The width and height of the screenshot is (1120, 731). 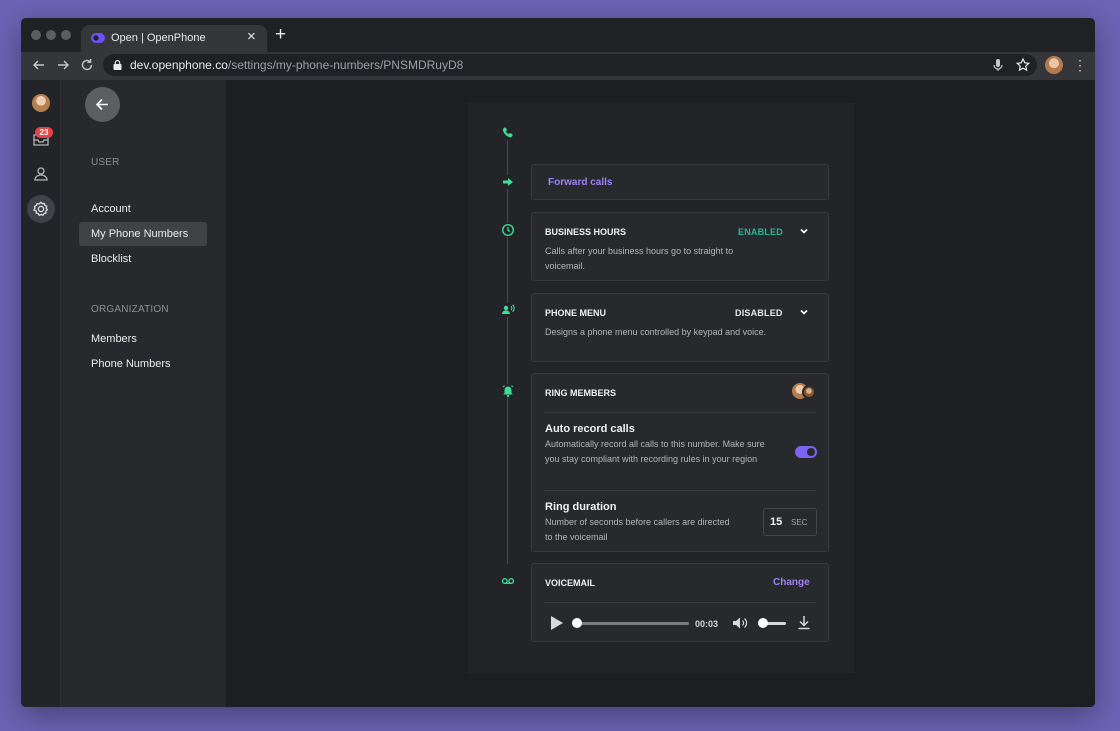 I want to click on auto-record-toggle, so click(x=806, y=452).